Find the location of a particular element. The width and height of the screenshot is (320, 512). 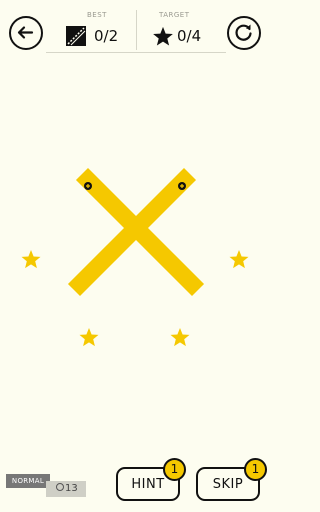

hint-count-badge: 1 is located at coordinates (174, 469).